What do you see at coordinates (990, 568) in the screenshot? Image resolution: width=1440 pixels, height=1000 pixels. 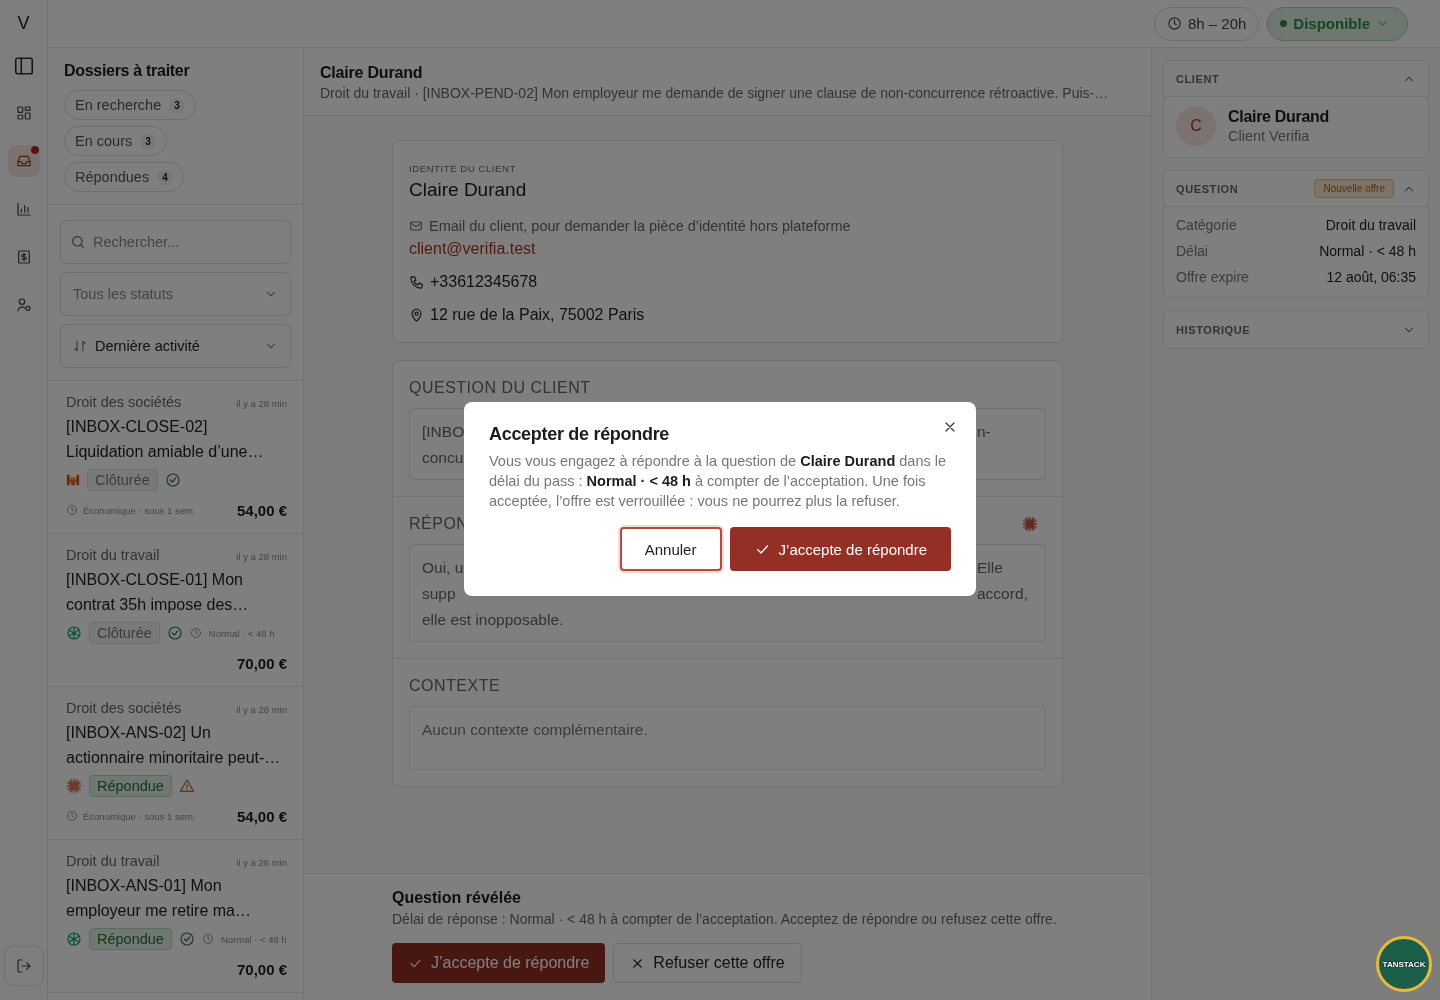 I see `text-fragment: Elle` at bounding box center [990, 568].